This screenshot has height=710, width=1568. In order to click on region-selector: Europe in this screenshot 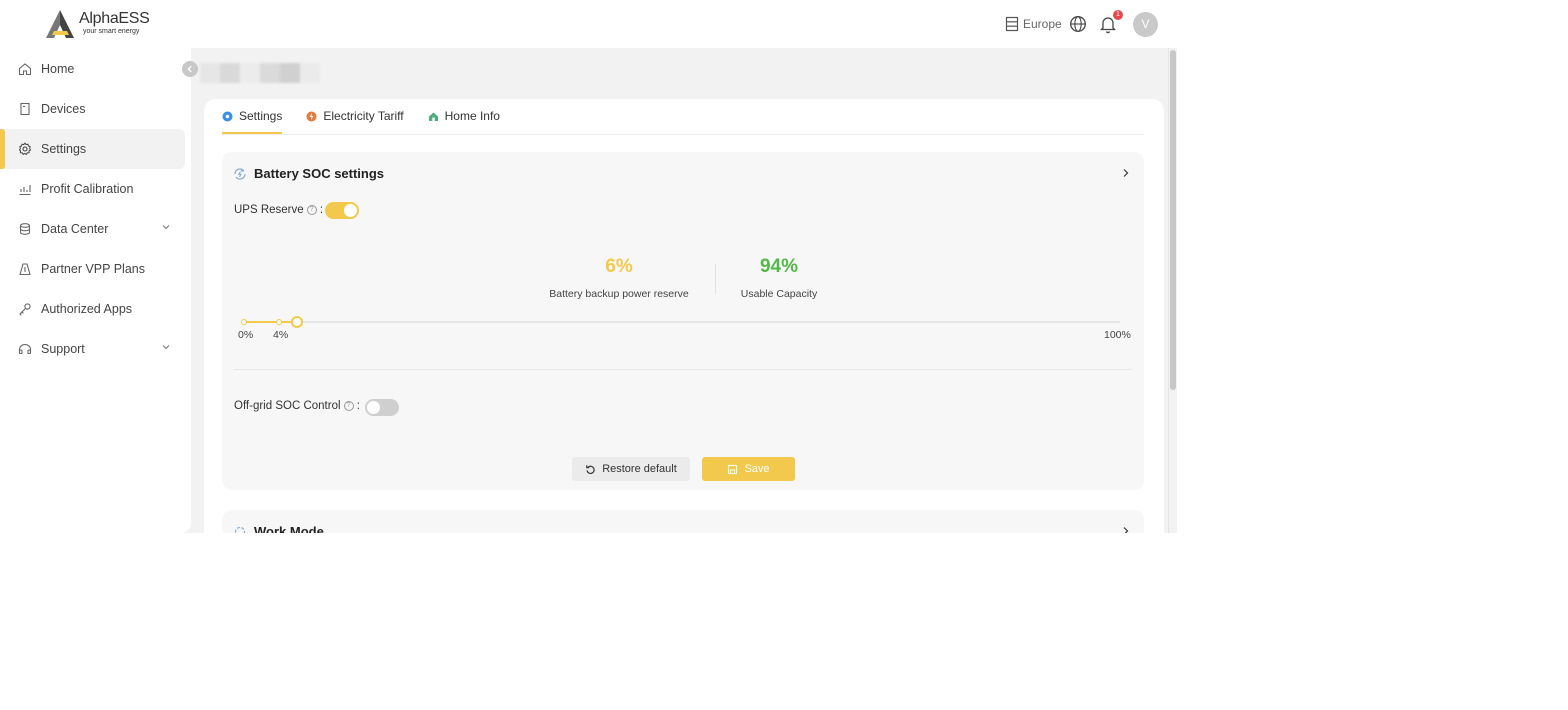, I will do `click(1033, 24)`.